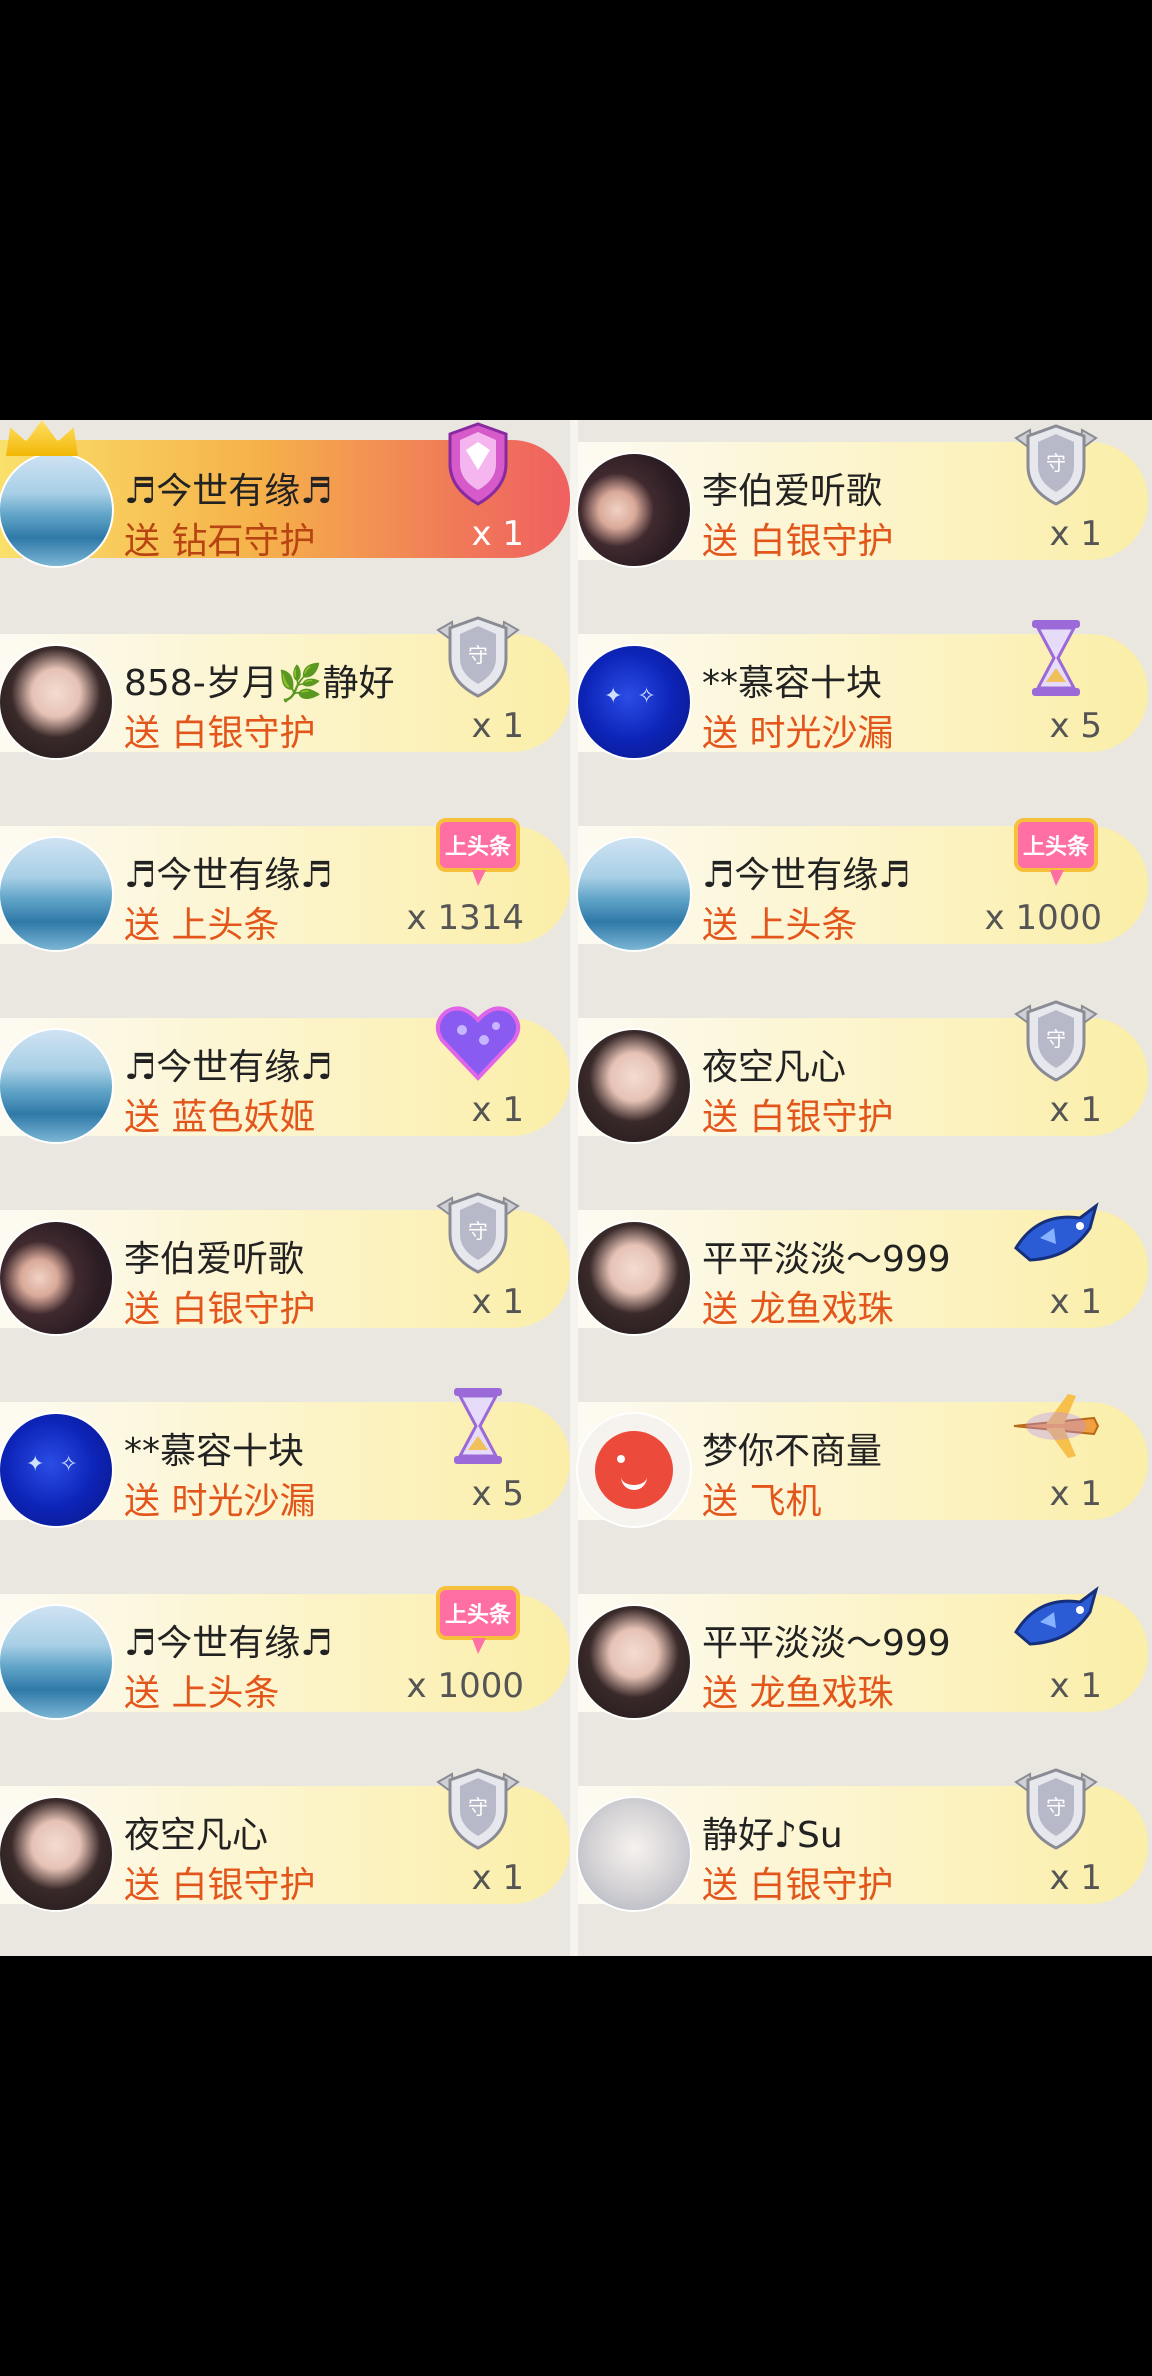 Image resolution: width=1152 pixels, height=2376 pixels. I want to click on gift-row-right-4: 夜空凡心 送 白银守护 x 1 守, so click(862, 1071).